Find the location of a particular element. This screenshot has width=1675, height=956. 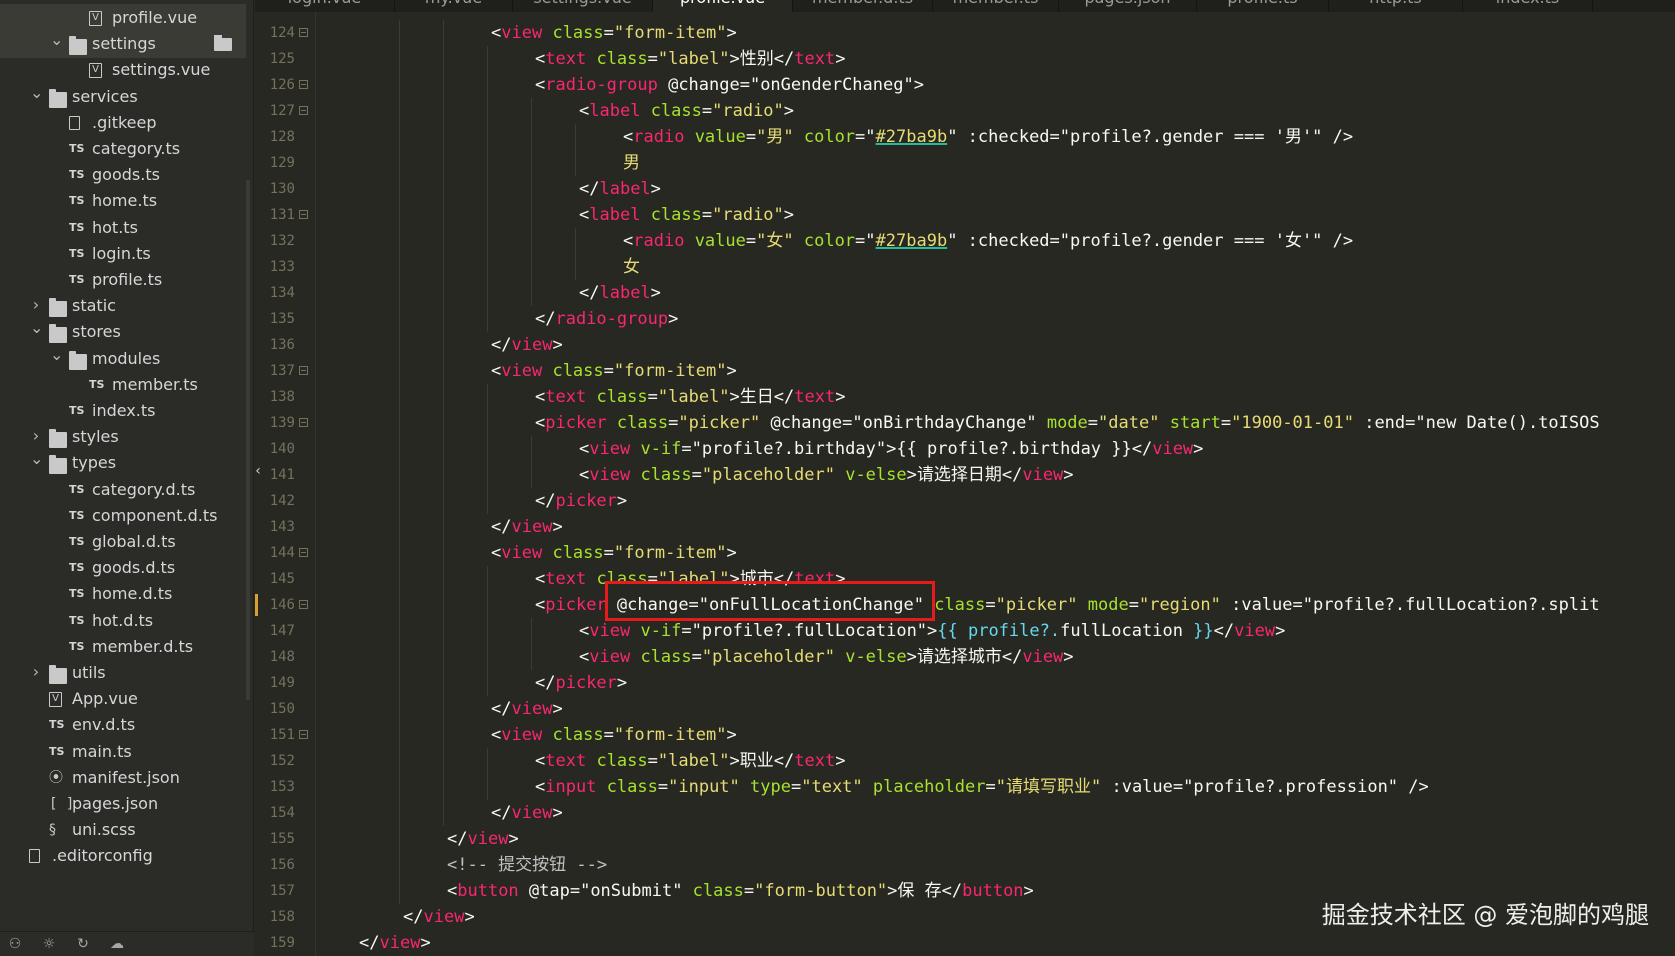

code-line: 150 </view> is located at coordinates (965, 709).